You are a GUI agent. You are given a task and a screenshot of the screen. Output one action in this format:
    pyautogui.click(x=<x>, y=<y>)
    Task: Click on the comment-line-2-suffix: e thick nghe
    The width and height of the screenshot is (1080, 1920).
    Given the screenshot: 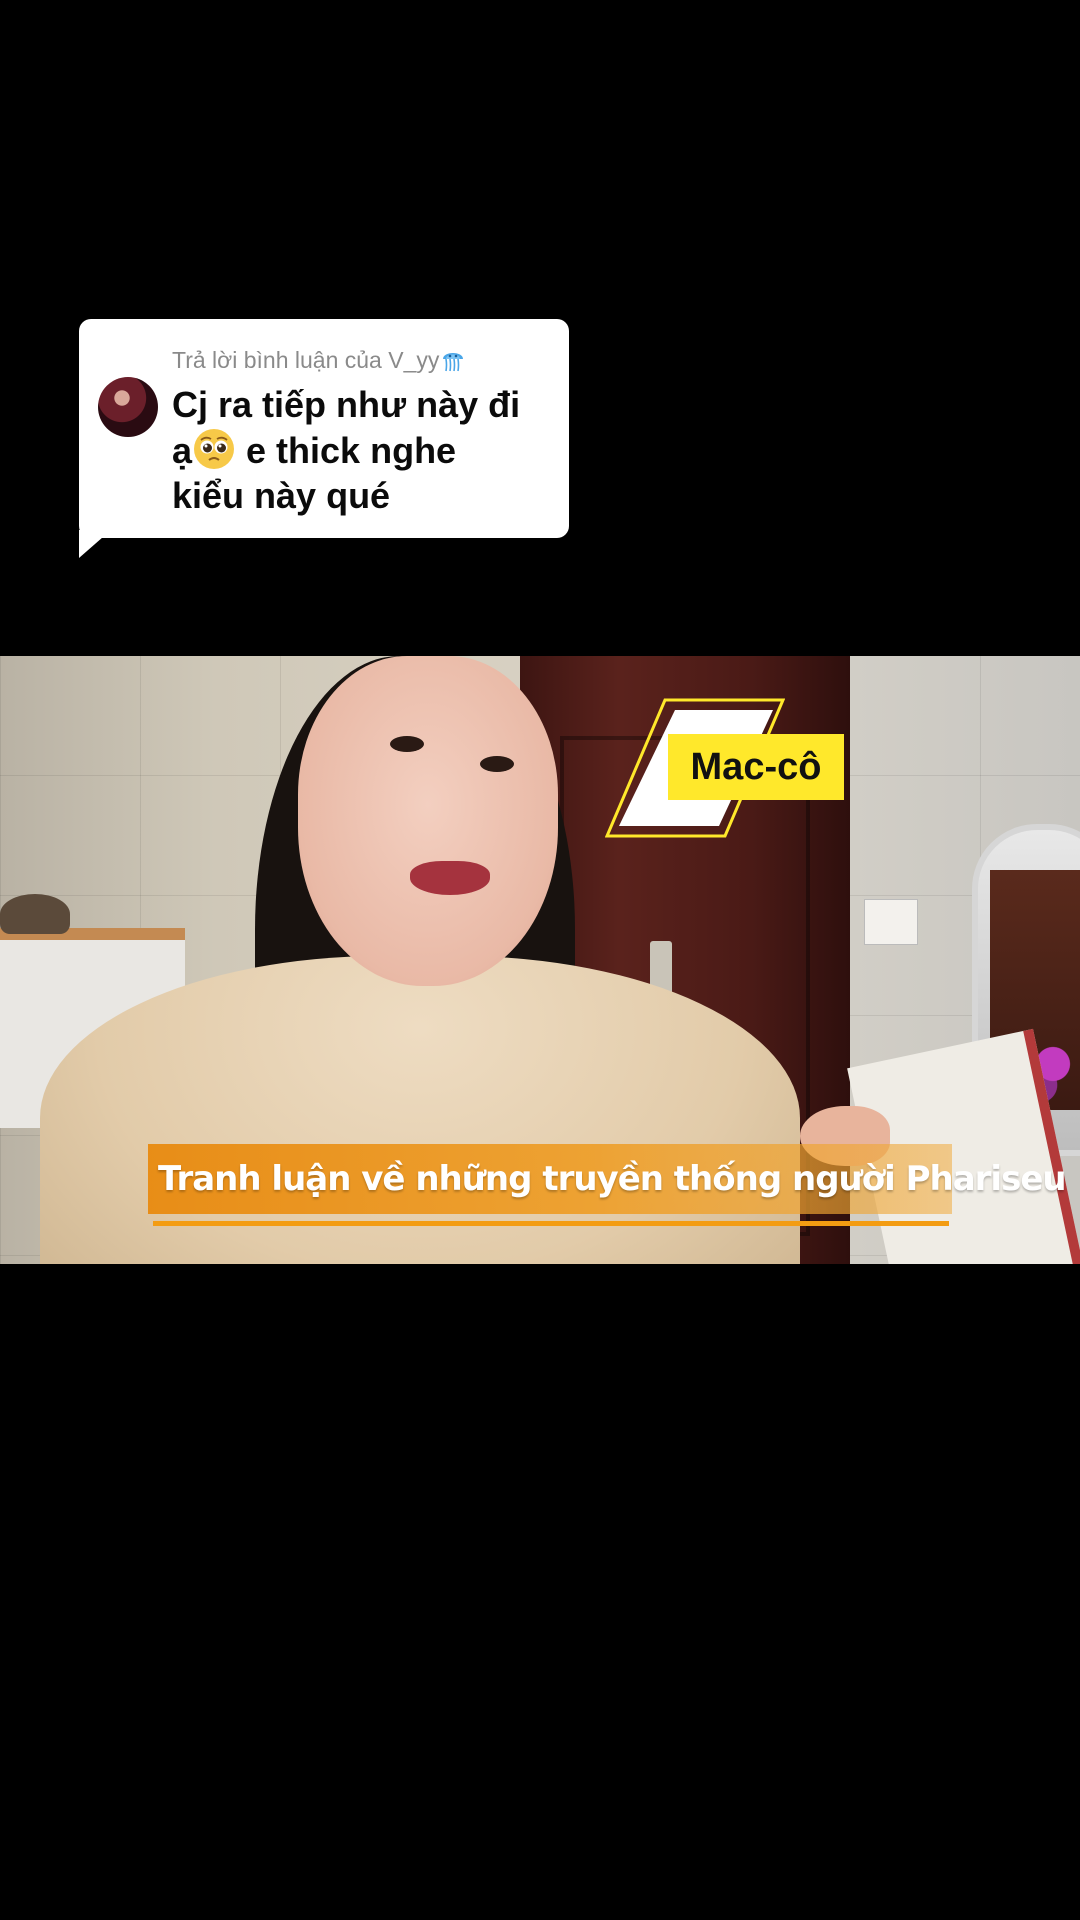 What is the action you would take?
    pyautogui.click(x=346, y=450)
    